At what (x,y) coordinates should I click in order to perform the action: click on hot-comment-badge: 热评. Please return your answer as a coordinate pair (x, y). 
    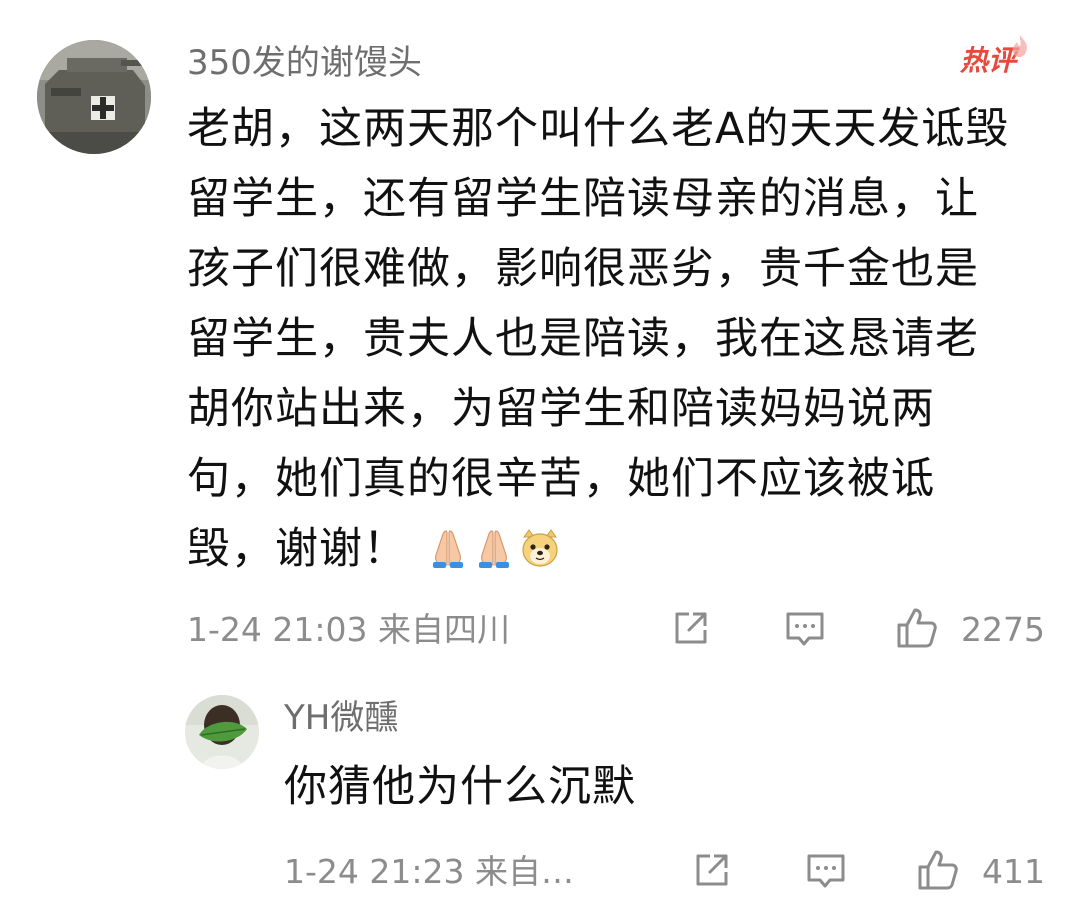
    Looking at the image, I should click on (993, 56).